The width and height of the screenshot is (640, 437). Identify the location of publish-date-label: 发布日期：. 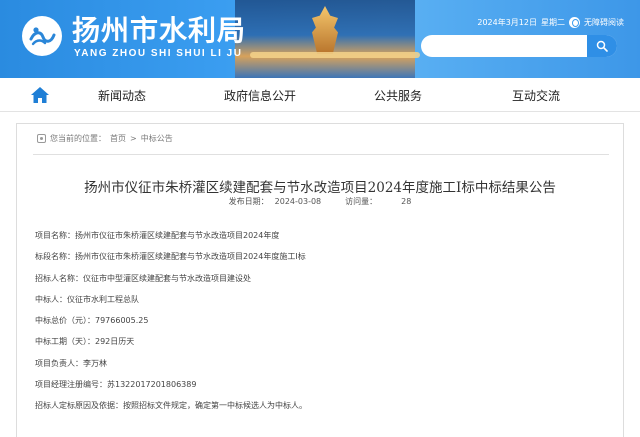
(248, 201).